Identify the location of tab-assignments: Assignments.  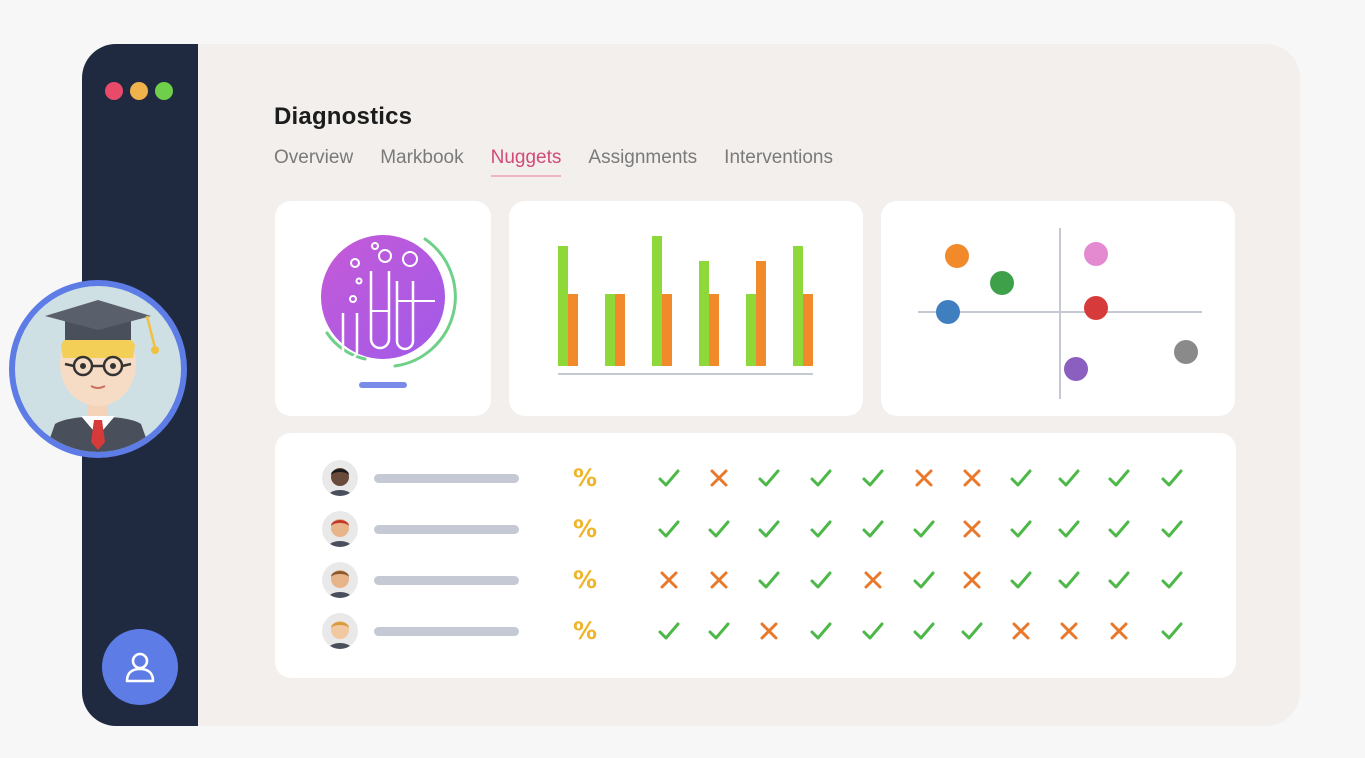
(642, 162).